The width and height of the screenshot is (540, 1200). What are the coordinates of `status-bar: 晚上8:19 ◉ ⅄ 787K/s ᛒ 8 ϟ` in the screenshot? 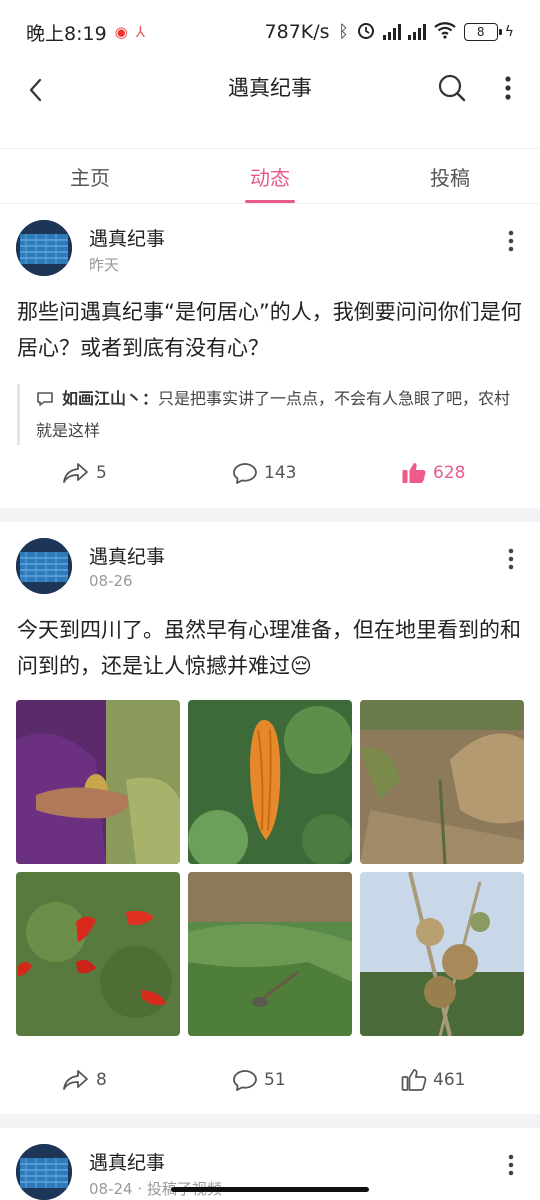 It's located at (270, 32).